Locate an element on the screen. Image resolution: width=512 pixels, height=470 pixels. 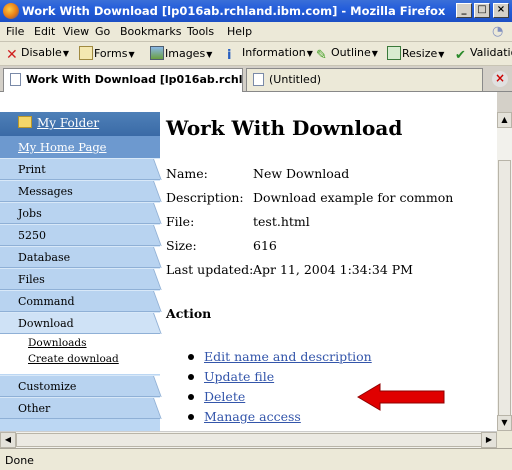
sidebar-subitem-downloads: Downloads is located at coordinates (57, 343).